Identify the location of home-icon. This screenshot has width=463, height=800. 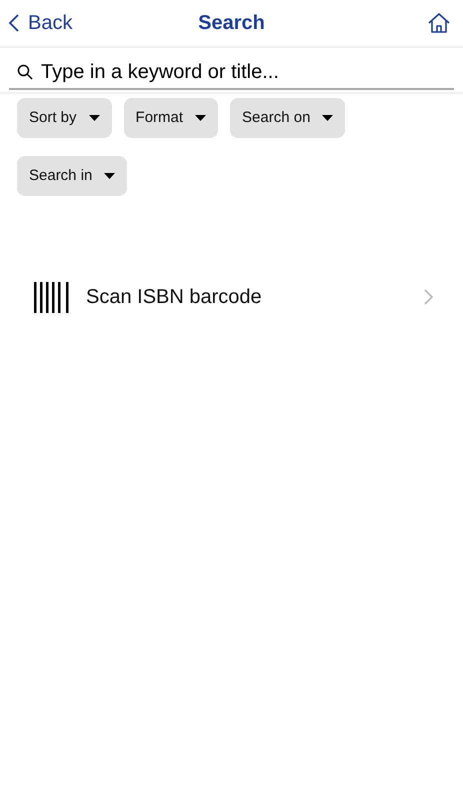
(439, 23).